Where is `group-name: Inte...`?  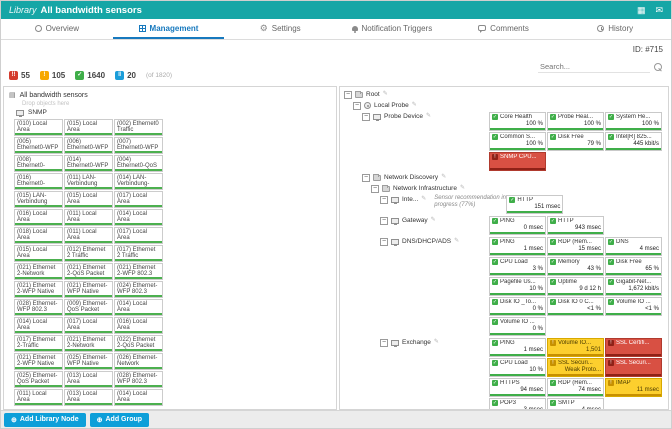 group-name: Inte... is located at coordinates (410, 199).